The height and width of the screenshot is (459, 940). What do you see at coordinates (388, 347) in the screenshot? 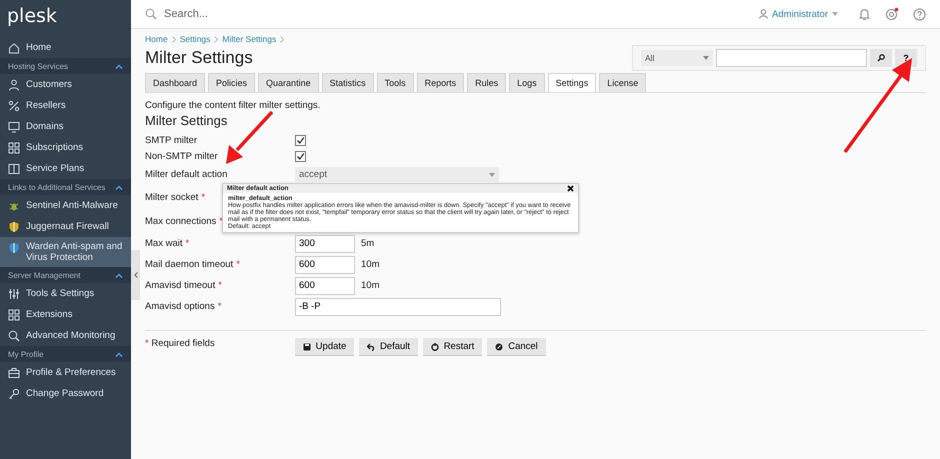
I see `action-button: Default` at bounding box center [388, 347].